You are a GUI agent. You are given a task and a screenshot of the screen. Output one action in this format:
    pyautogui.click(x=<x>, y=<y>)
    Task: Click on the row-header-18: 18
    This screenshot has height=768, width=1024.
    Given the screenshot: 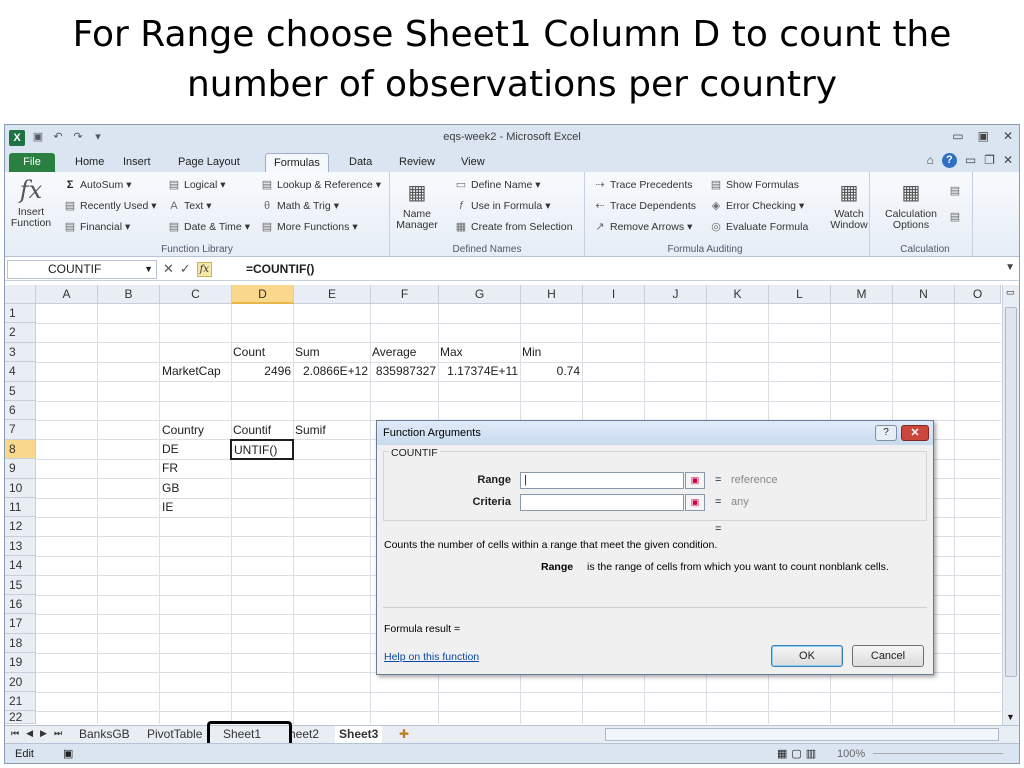 What is the action you would take?
    pyautogui.click(x=20, y=643)
    